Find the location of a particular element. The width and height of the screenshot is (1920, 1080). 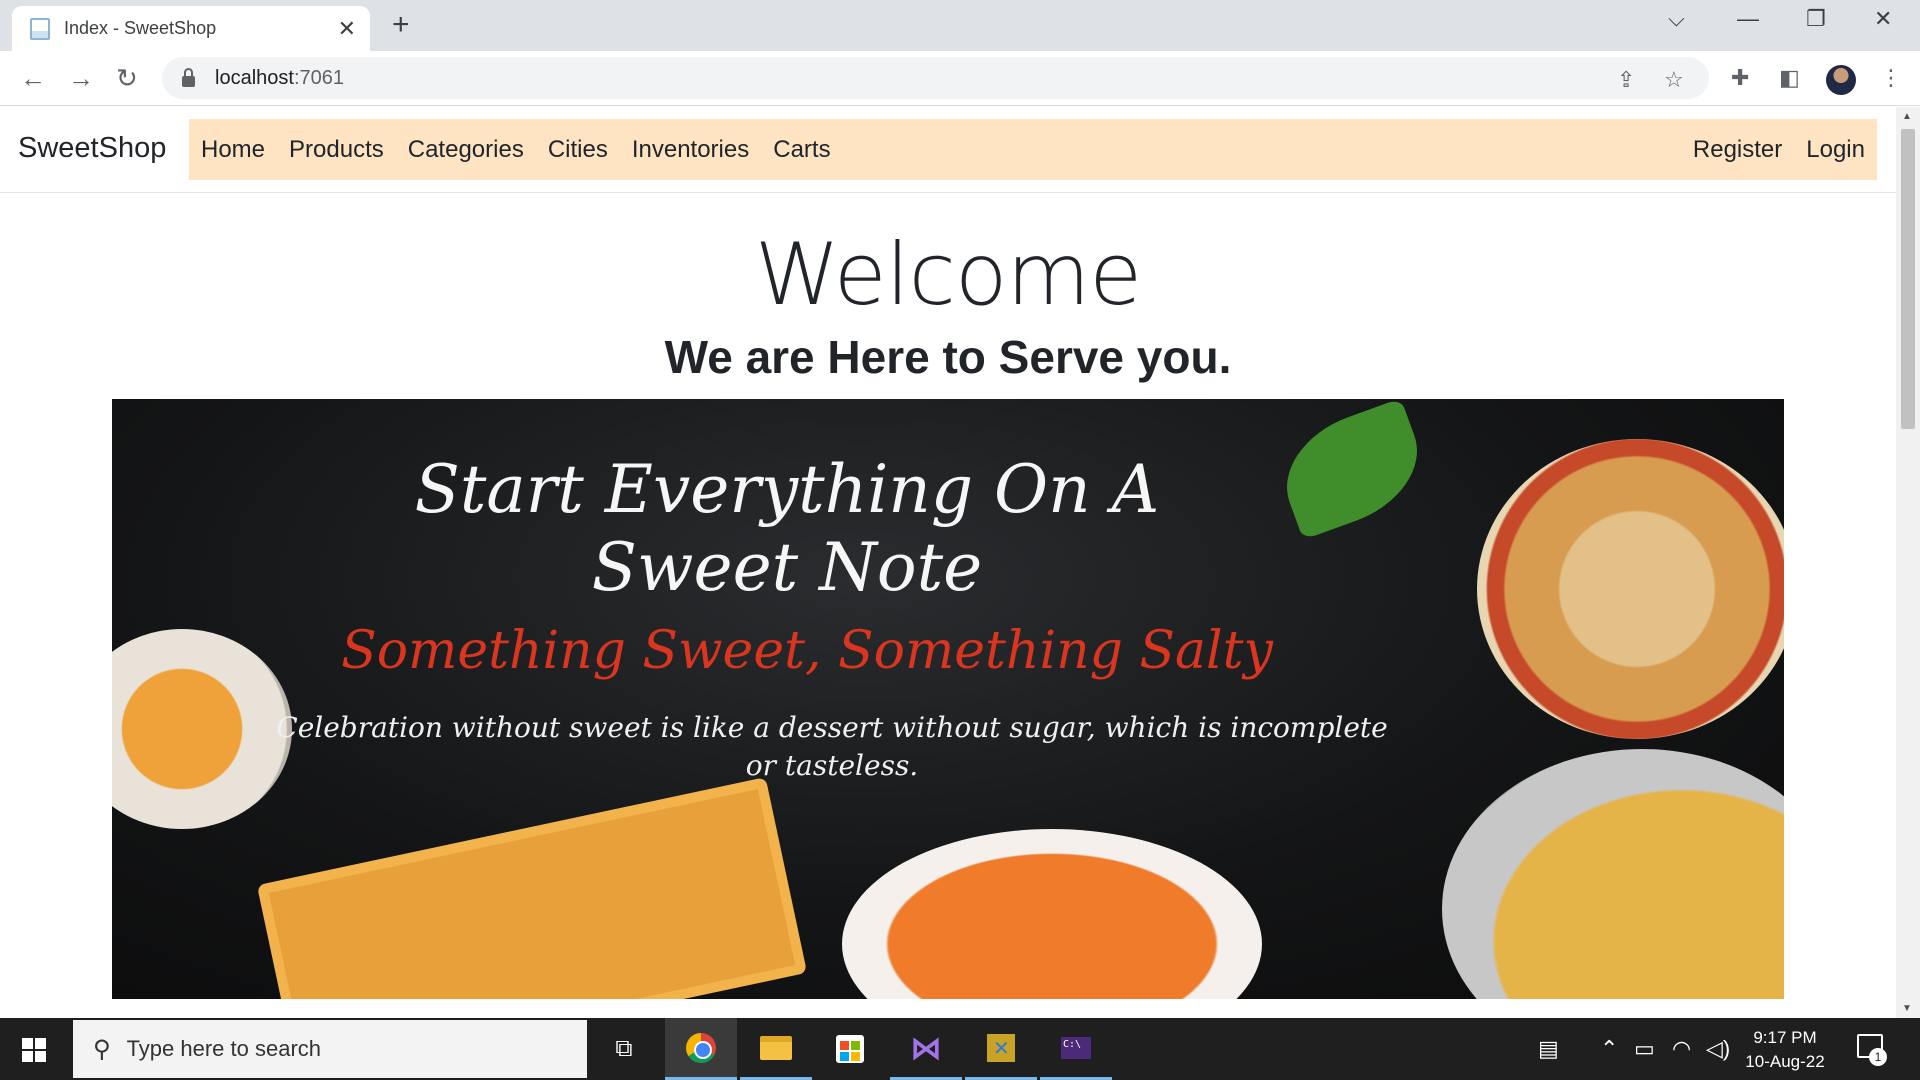

notification-badge: 1 is located at coordinates (1878, 1057).